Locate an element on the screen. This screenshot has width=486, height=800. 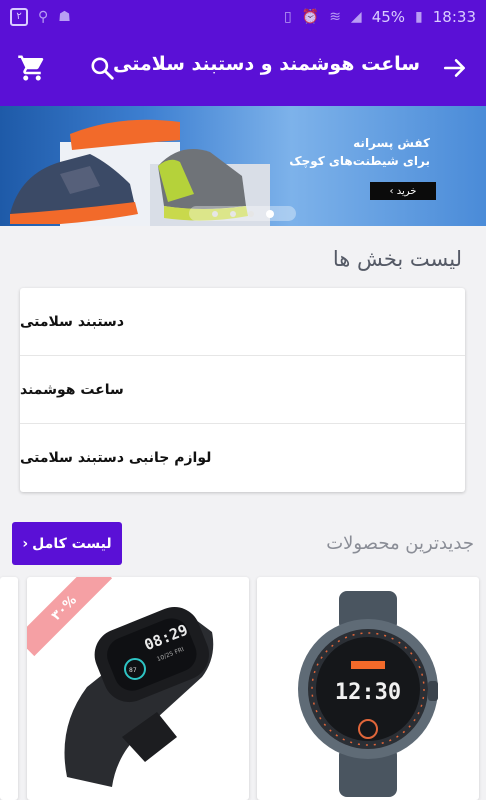
product-card: ٣٠% 08:29 10/25 FRI 87 is located at coordinates (138, 688).